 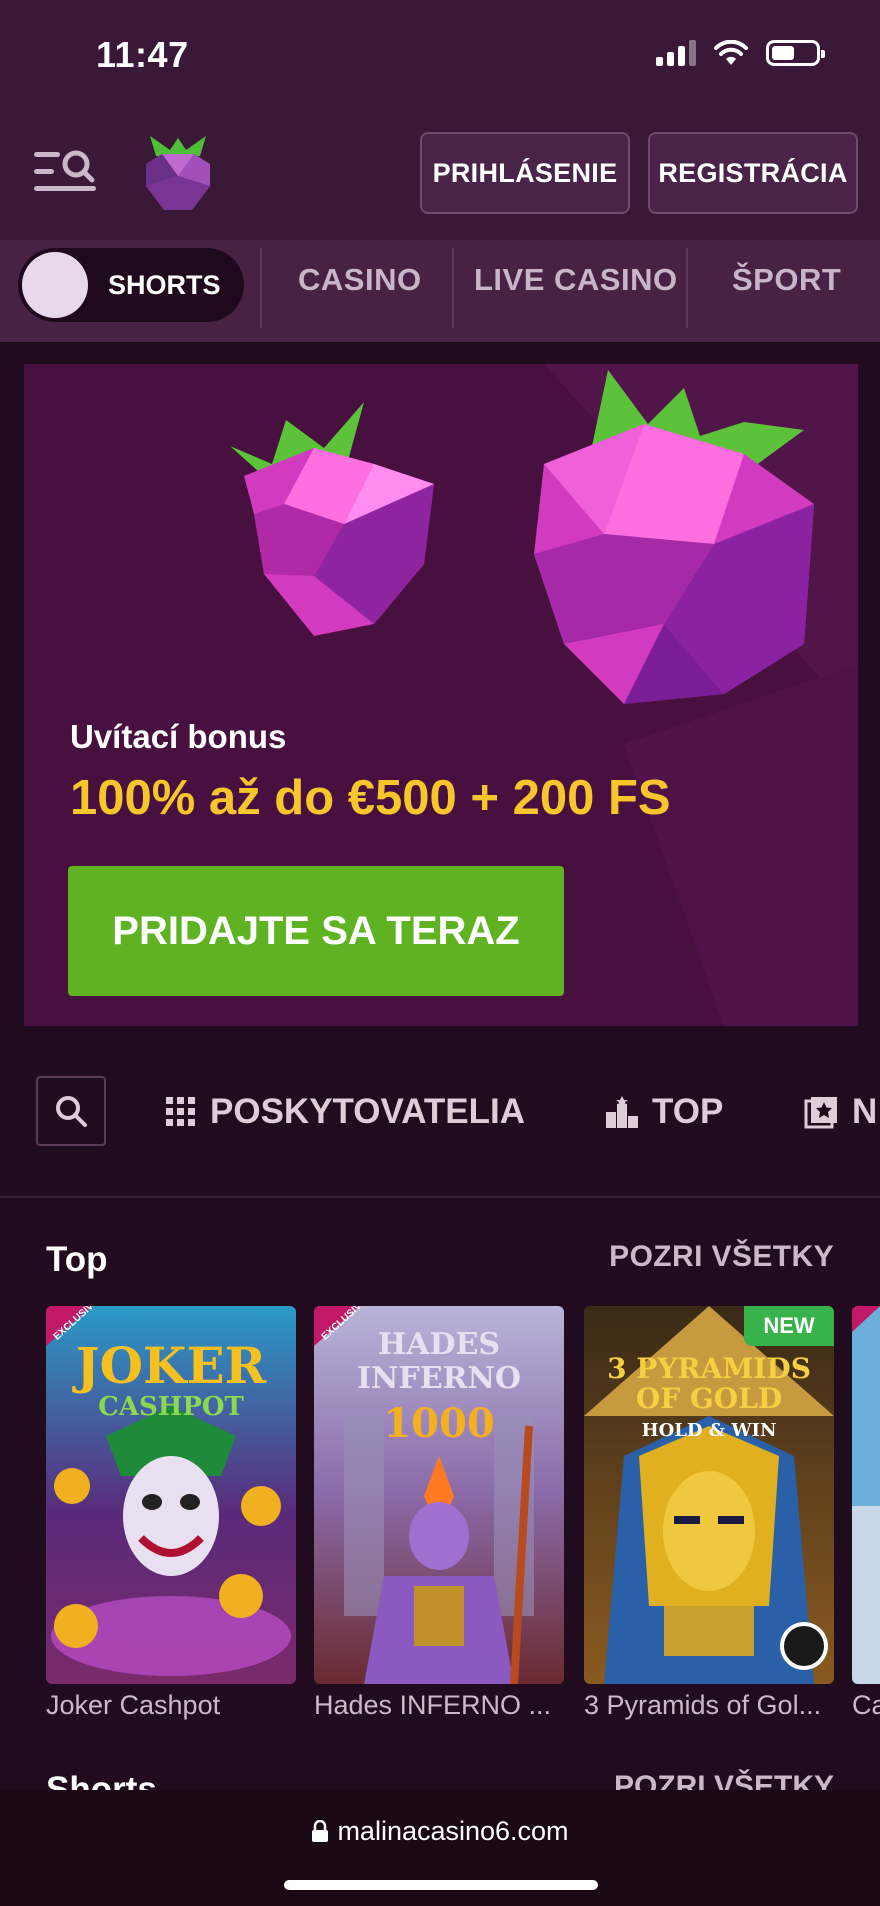 I want to click on join-now-button: PRIDAJTE SA TERAZ, so click(x=316, y=931).